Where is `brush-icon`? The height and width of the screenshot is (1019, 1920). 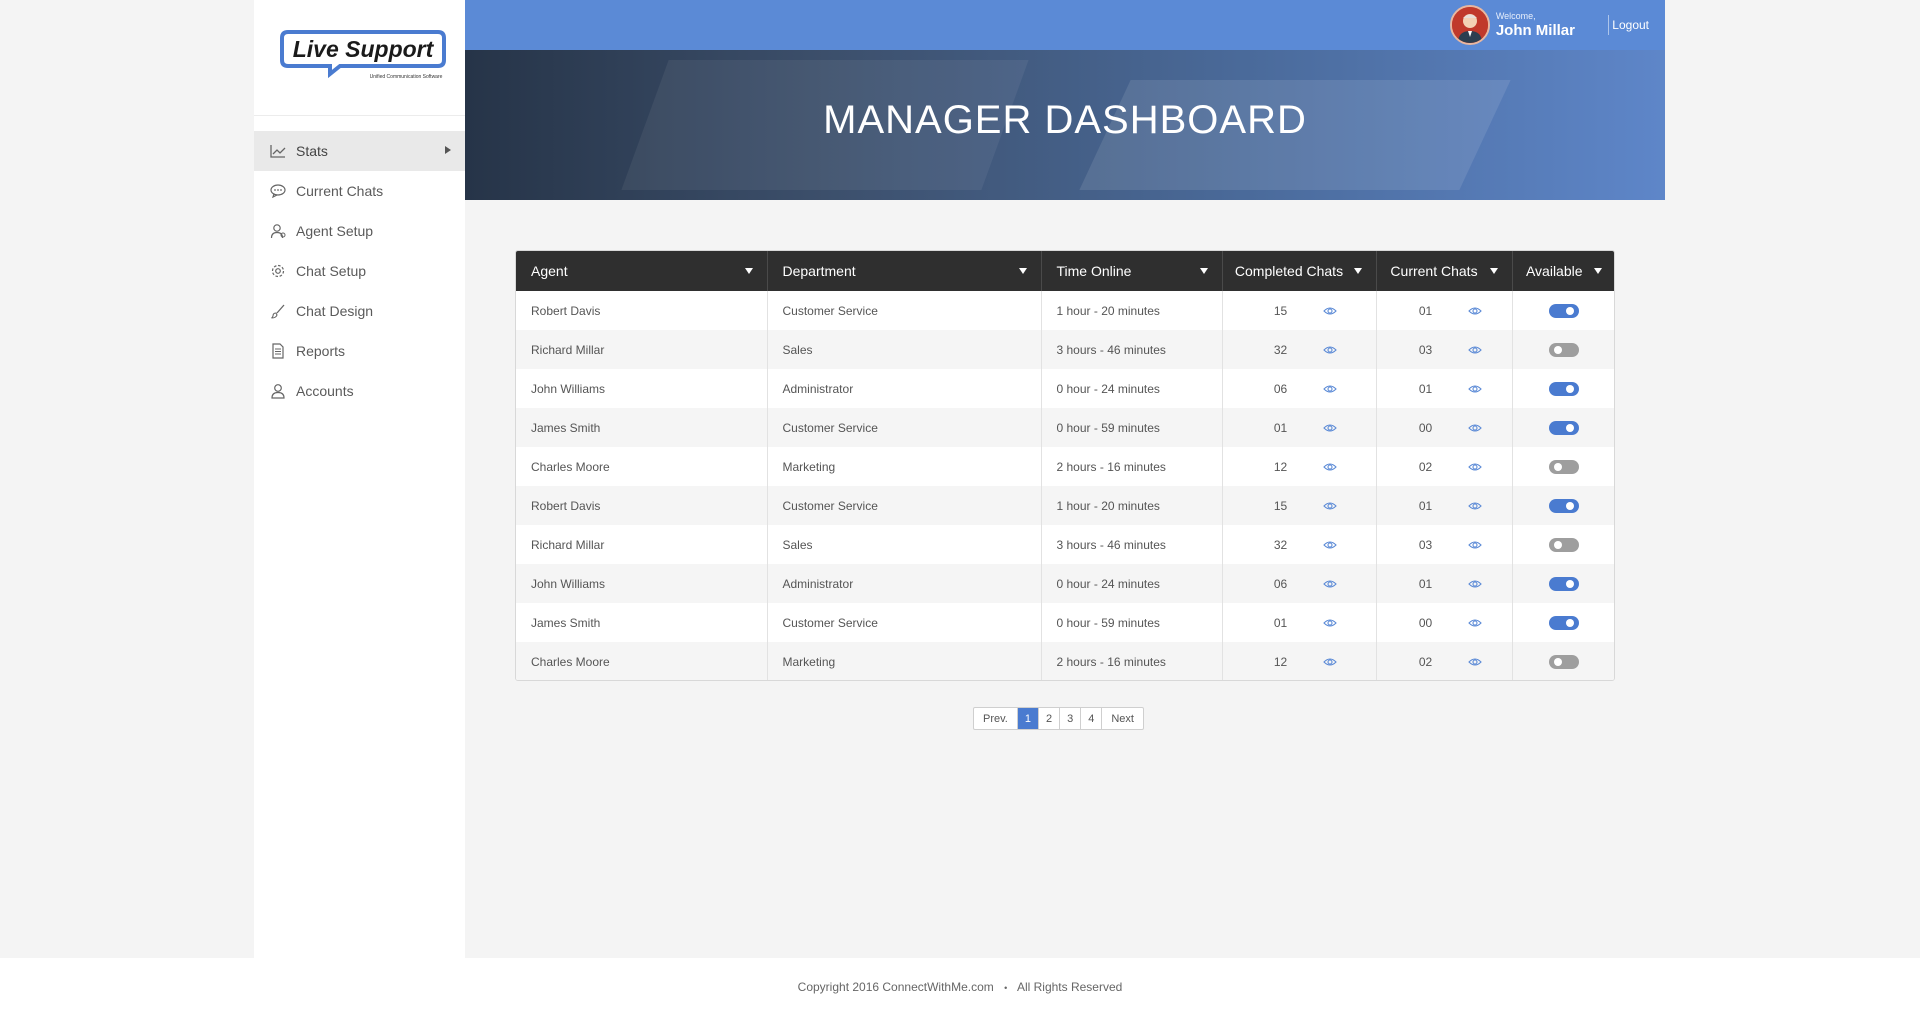 brush-icon is located at coordinates (278, 311).